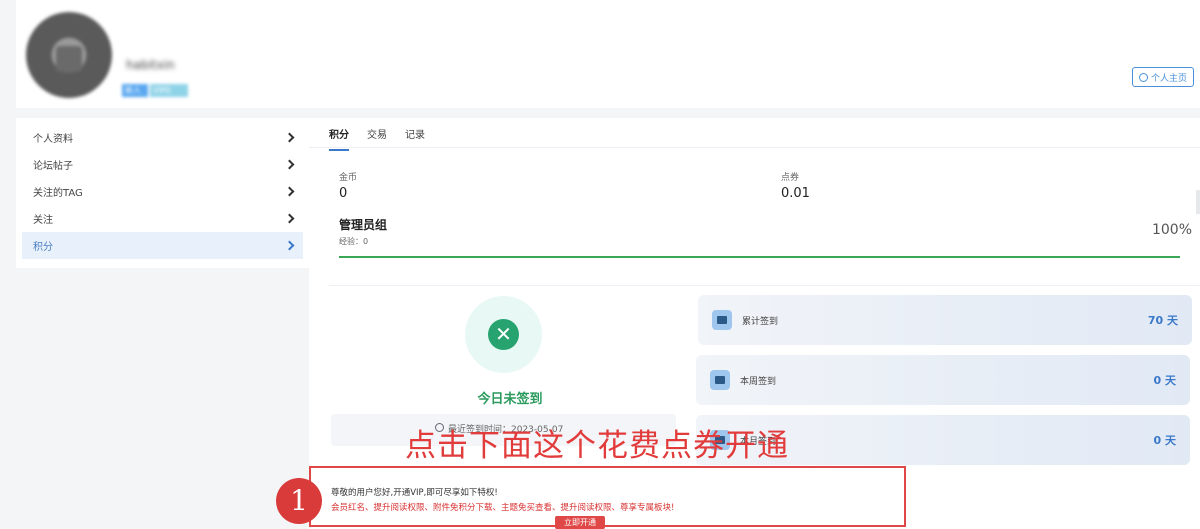 This screenshot has width=1200, height=529. Describe the element at coordinates (162, 218) in the screenshot. I see `sidebar-item-follow: 关注` at that location.